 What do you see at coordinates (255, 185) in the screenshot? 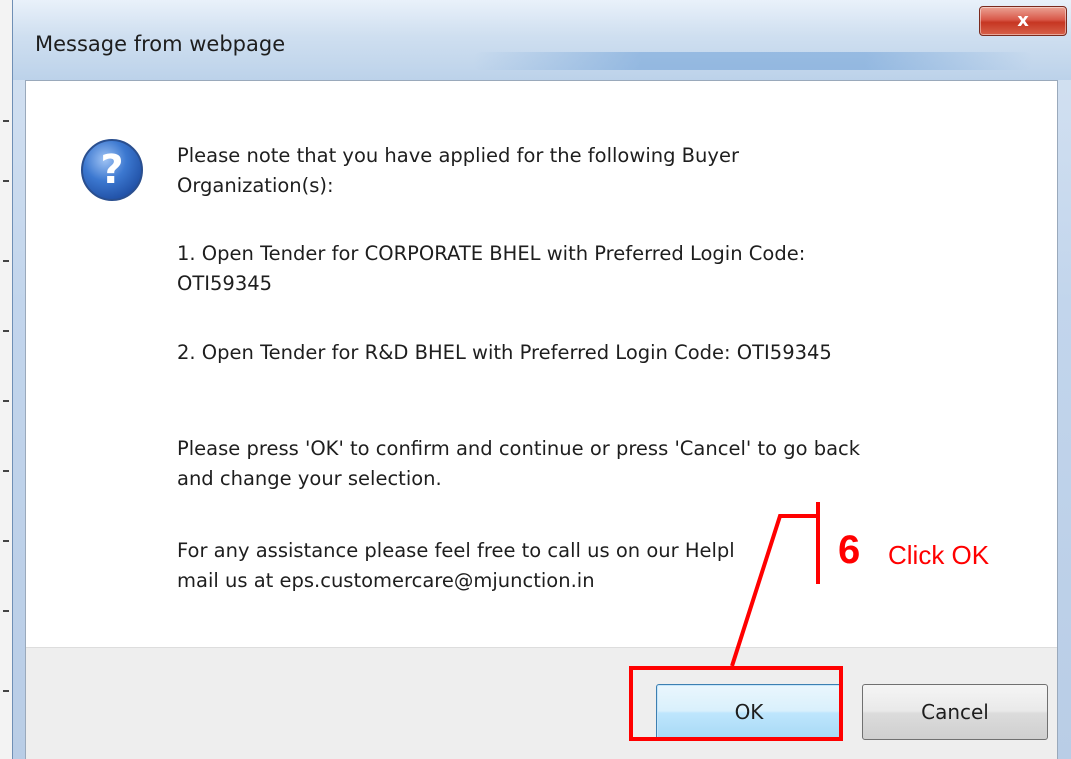
I see `message-line: Organization(s):` at bounding box center [255, 185].